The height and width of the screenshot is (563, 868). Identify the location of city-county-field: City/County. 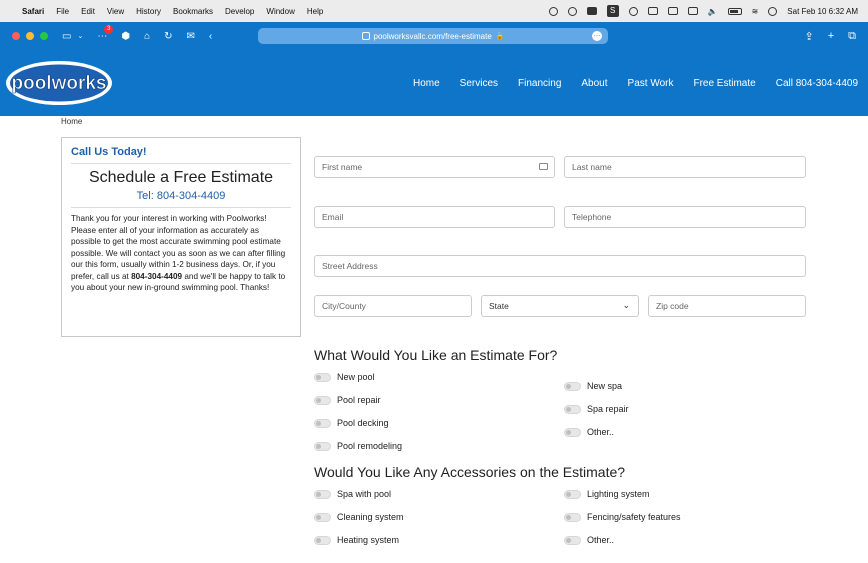
(393, 306).